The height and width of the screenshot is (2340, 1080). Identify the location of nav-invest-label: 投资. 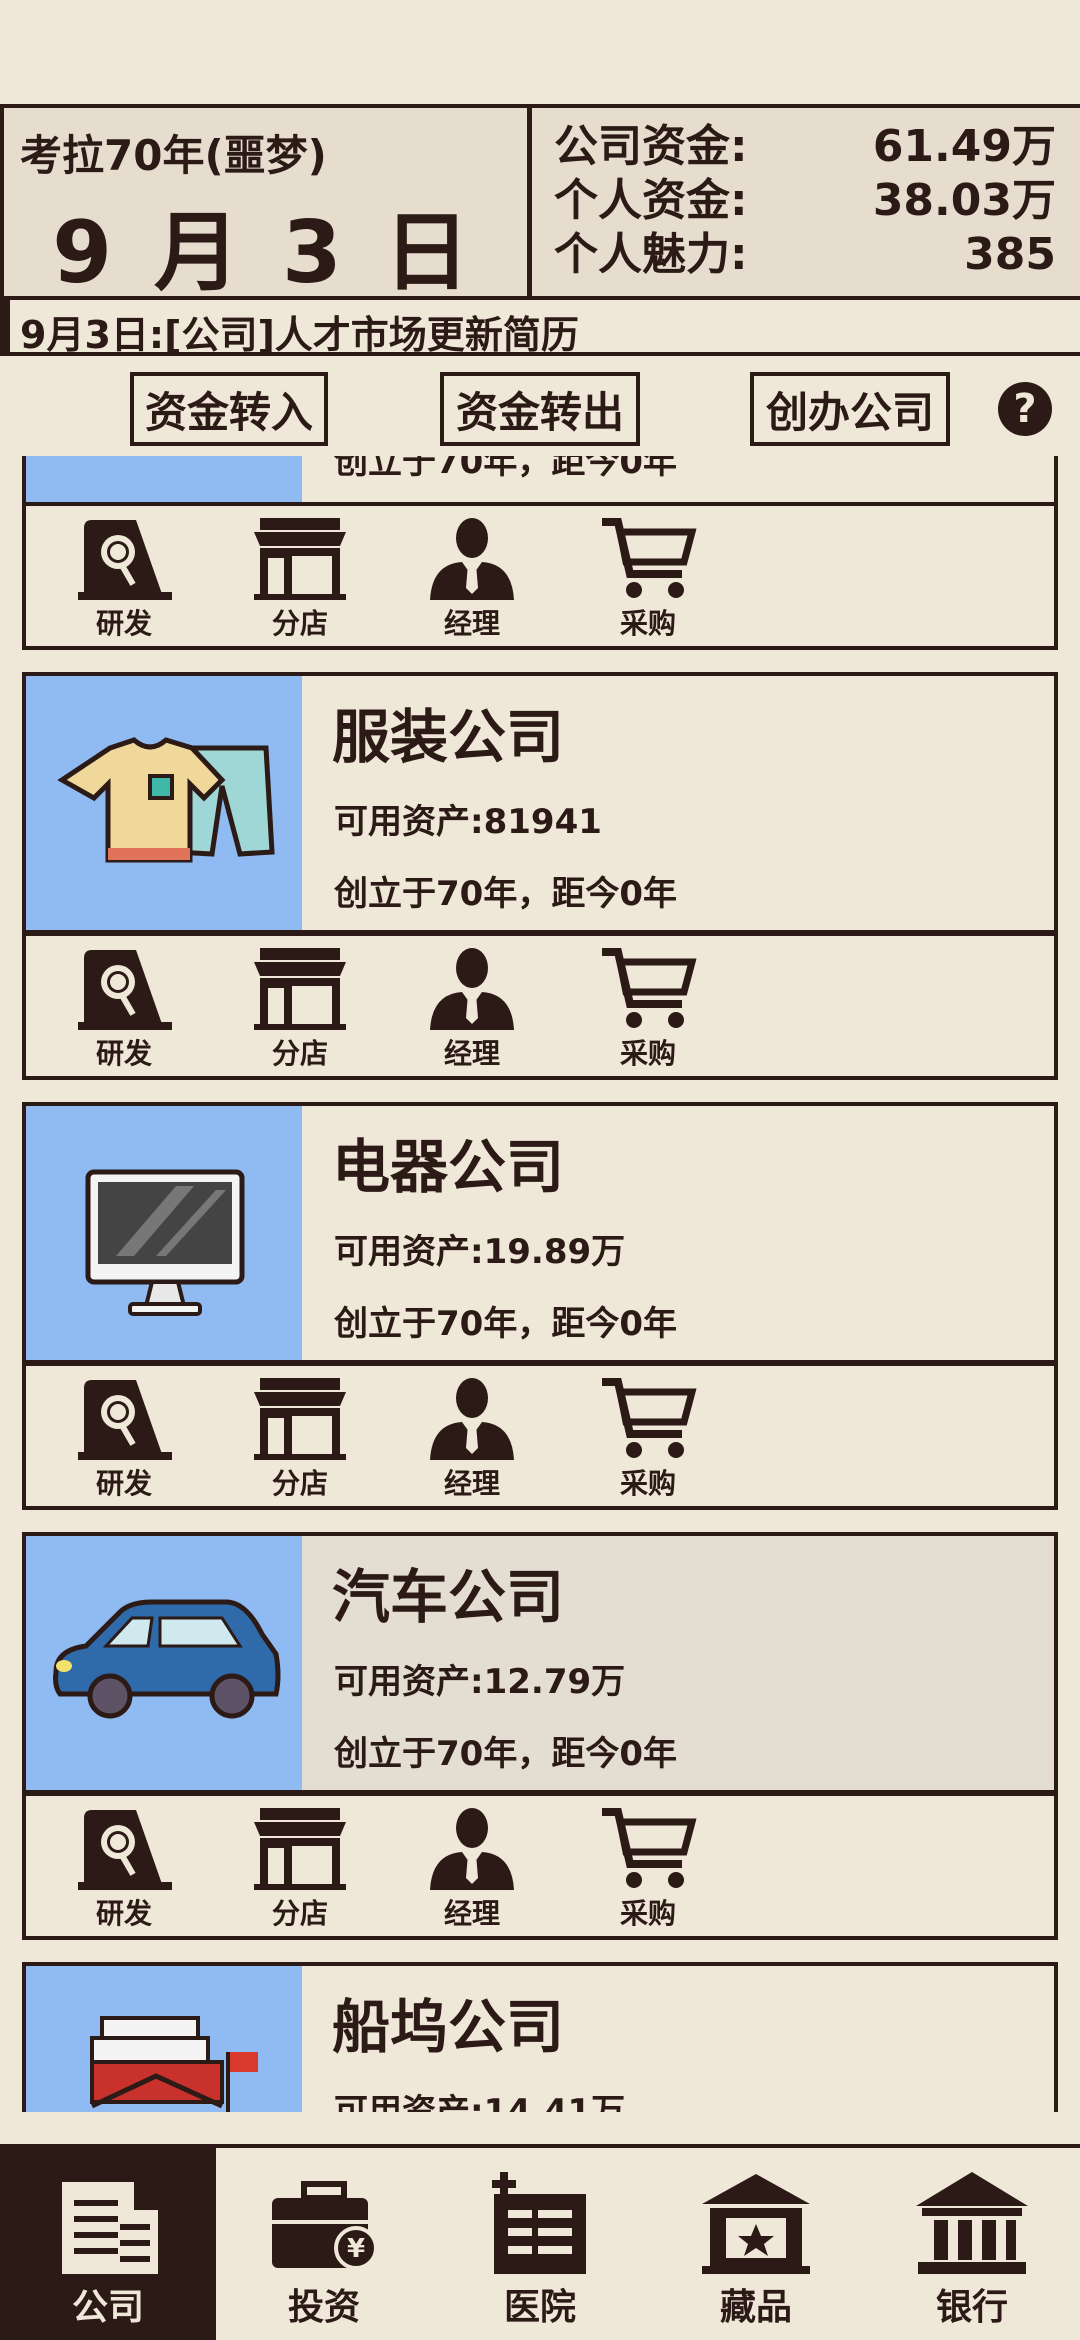
(323, 2307).